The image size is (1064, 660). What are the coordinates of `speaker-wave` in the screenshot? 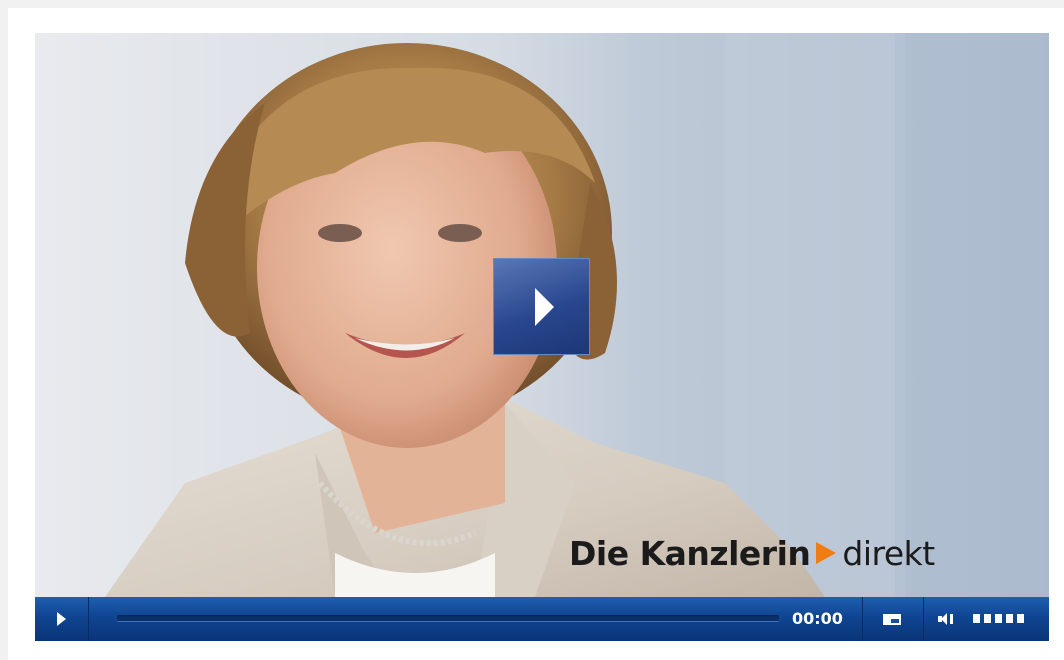 It's located at (951, 619).